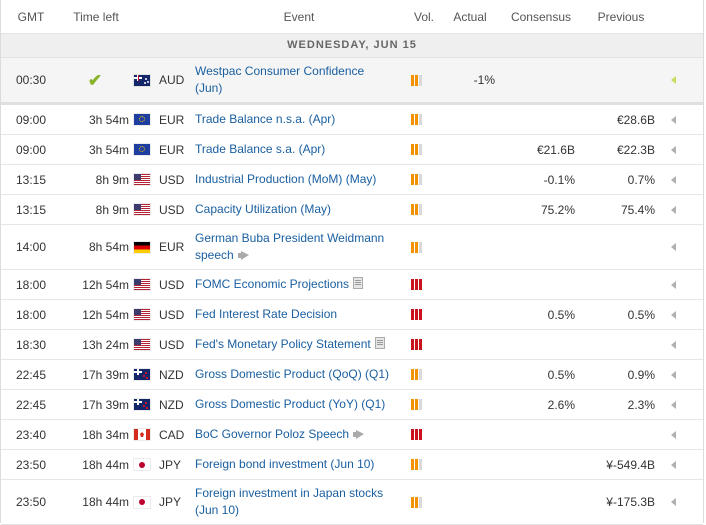 This screenshot has height=525, width=706. Describe the element at coordinates (263, 209) in the screenshot. I see `event-title: Capacity Utilization (May)` at that location.